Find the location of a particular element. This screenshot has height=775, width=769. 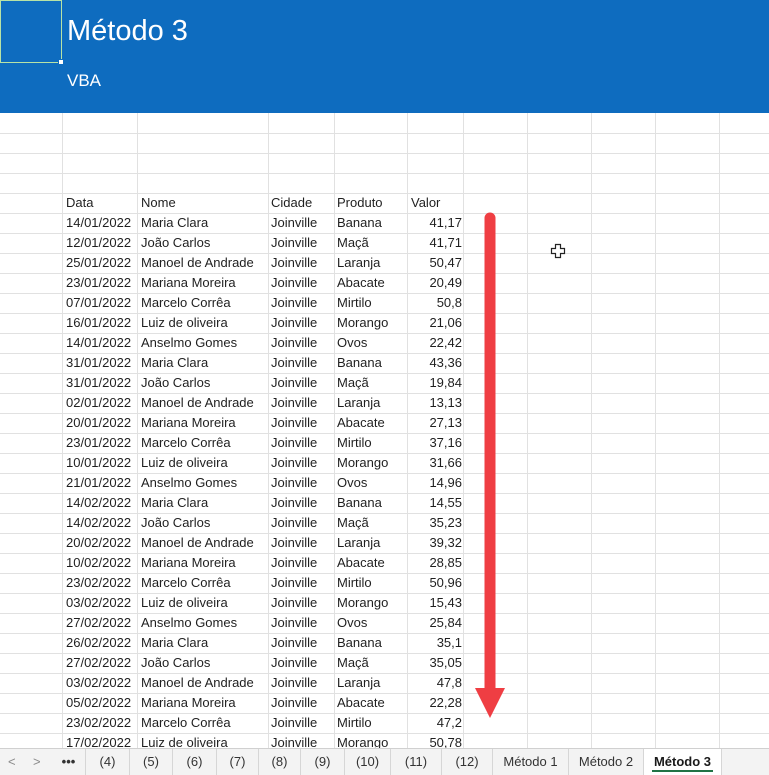

cell-date: 20/01/2022 is located at coordinates (102, 423).